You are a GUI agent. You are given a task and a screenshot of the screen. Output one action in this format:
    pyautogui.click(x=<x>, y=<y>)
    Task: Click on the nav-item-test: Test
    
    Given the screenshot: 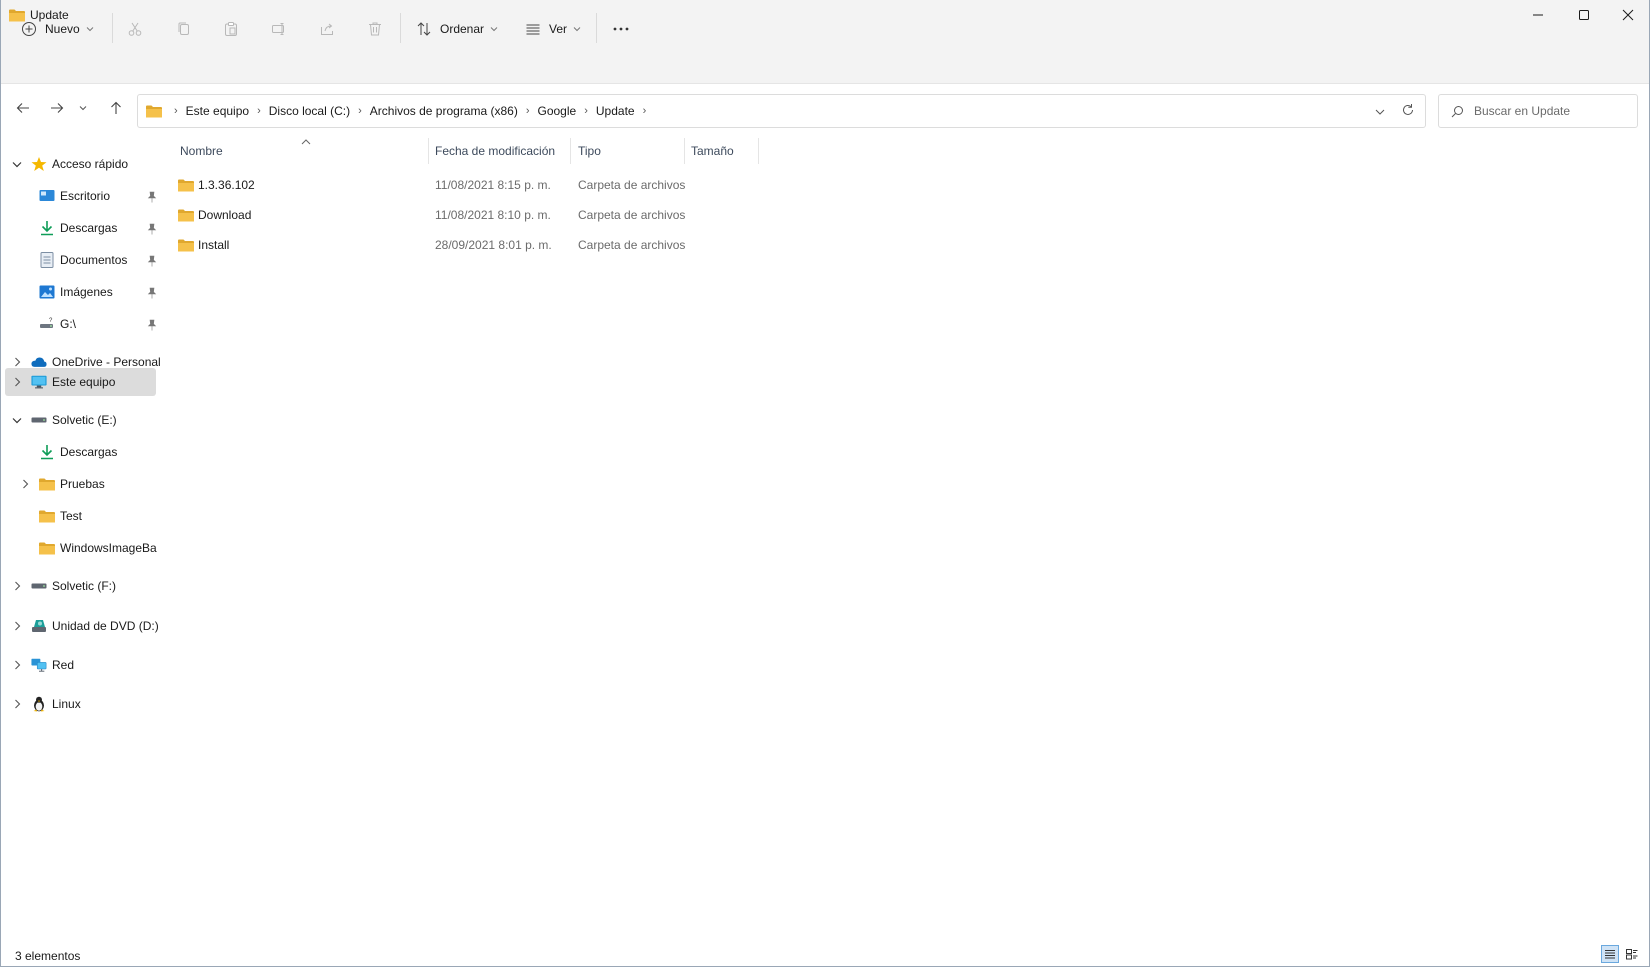 What is the action you would take?
    pyautogui.click(x=80, y=516)
    